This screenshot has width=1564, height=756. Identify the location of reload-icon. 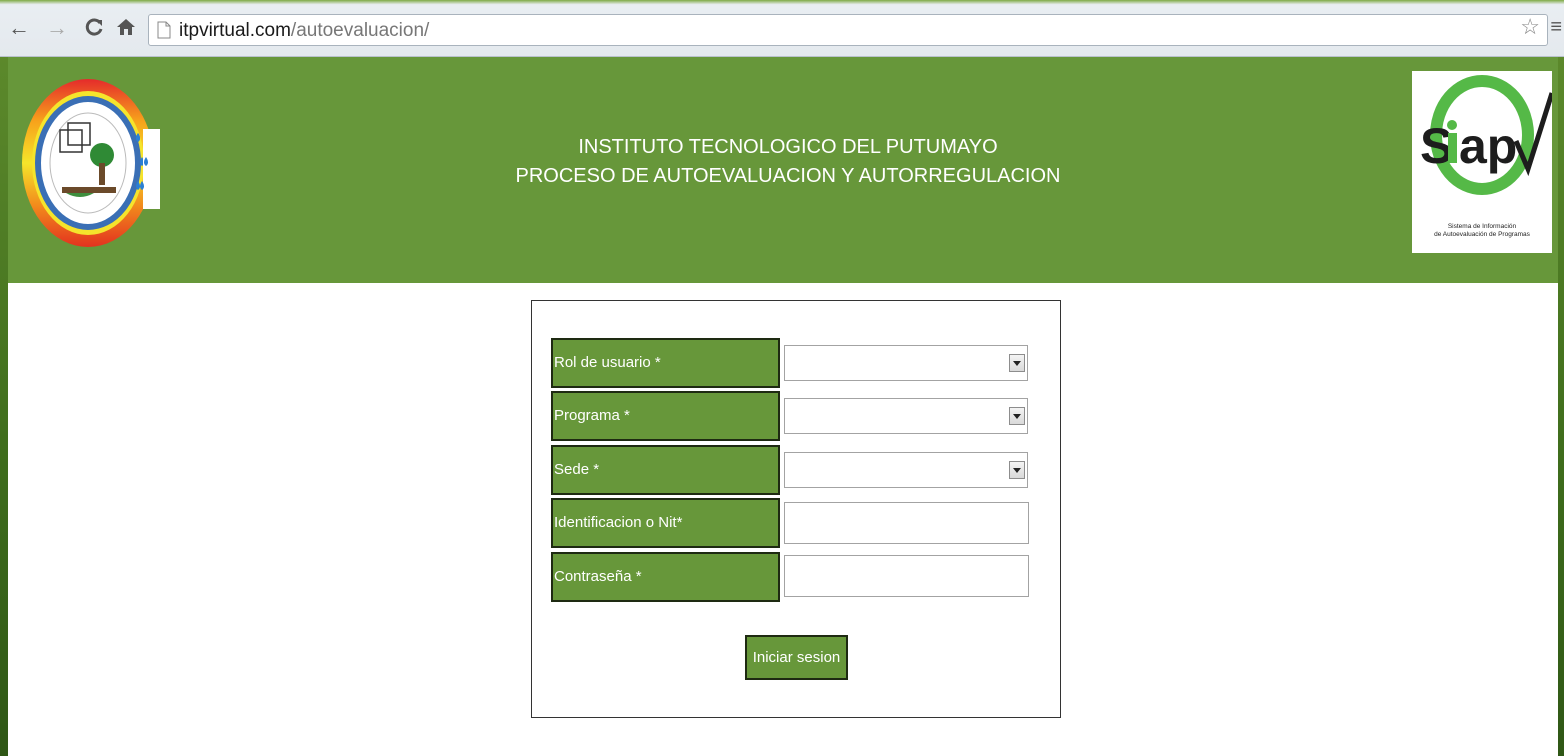
(94, 29).